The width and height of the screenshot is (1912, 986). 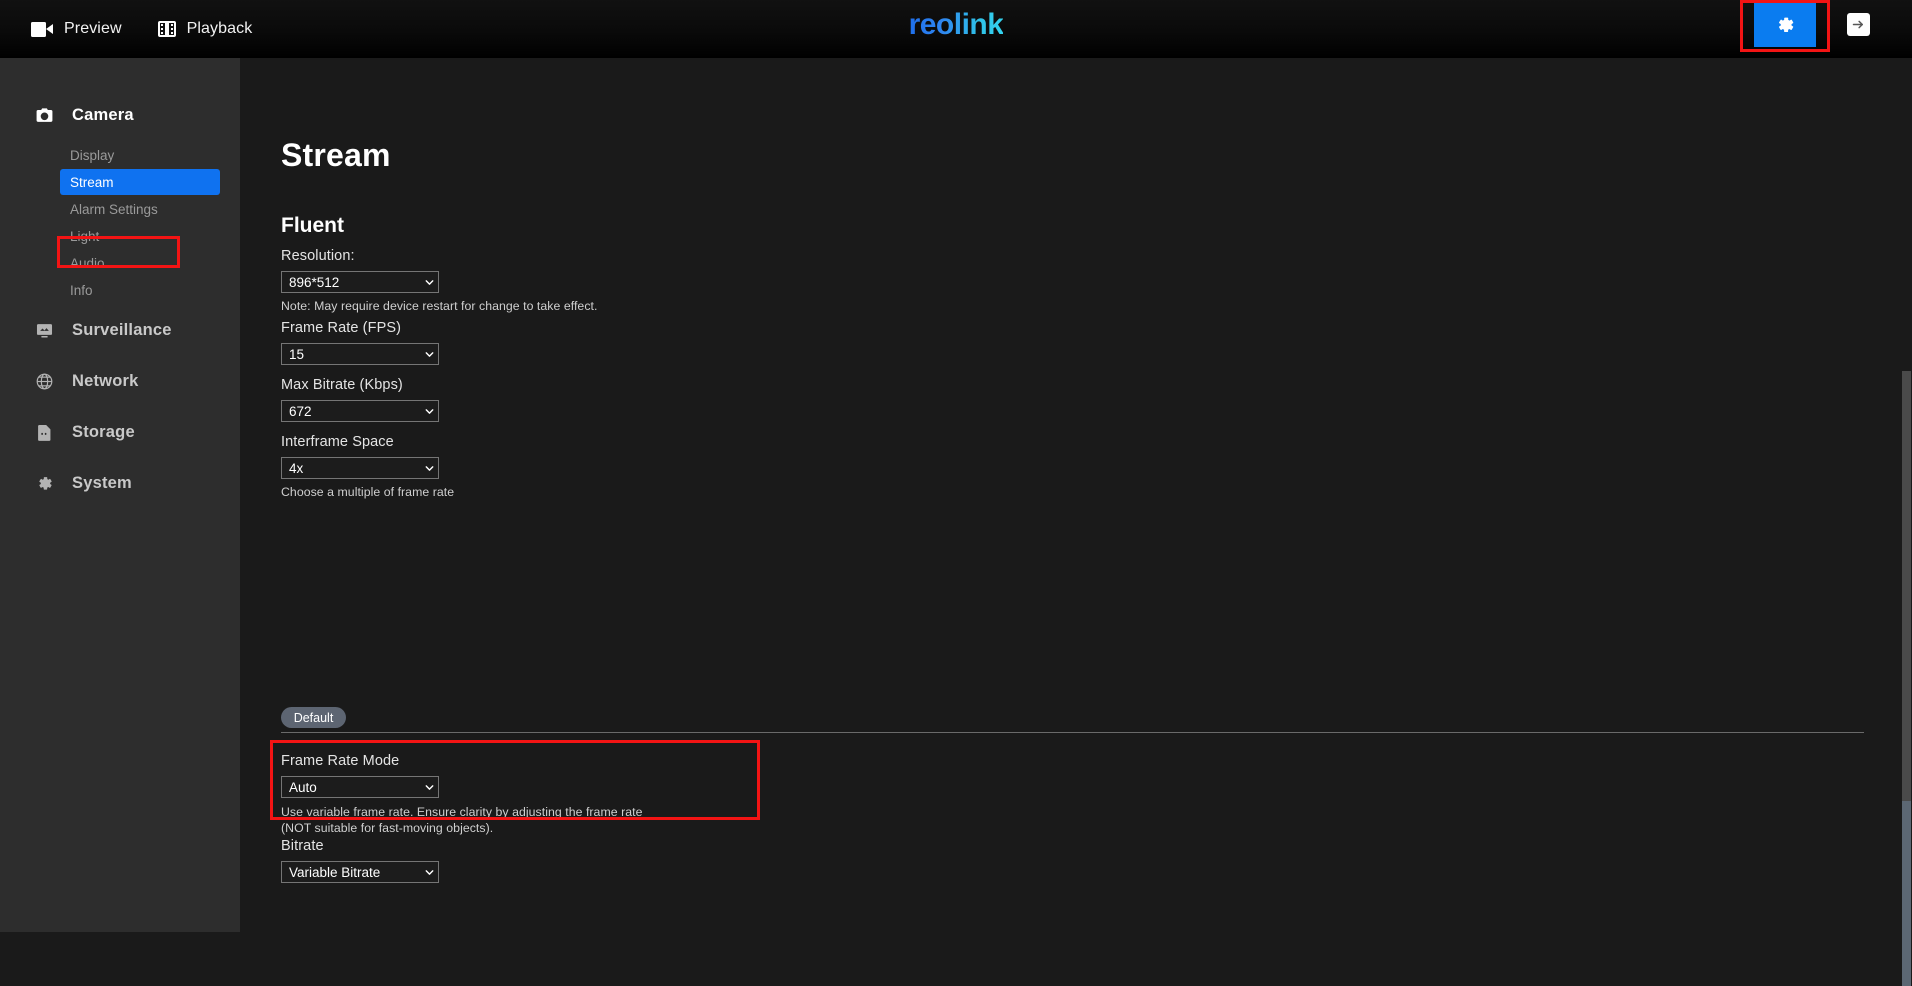 What do you see at coordinates (140, 182) in the screenshot?
I see `sidebar-item-stream: Stream` at bounding box center [140, 182].